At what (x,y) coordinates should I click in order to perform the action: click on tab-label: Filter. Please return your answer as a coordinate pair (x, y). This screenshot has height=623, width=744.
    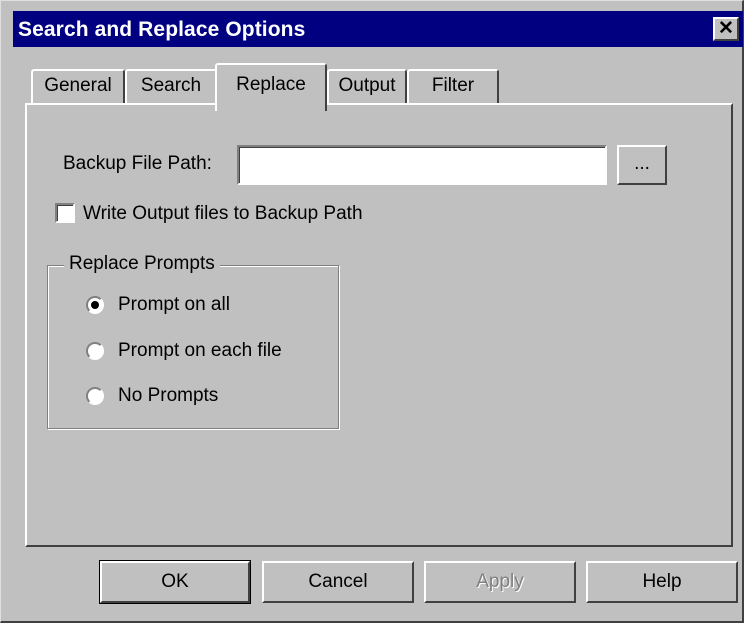
    Looking at the image, I should click on (453, 85).